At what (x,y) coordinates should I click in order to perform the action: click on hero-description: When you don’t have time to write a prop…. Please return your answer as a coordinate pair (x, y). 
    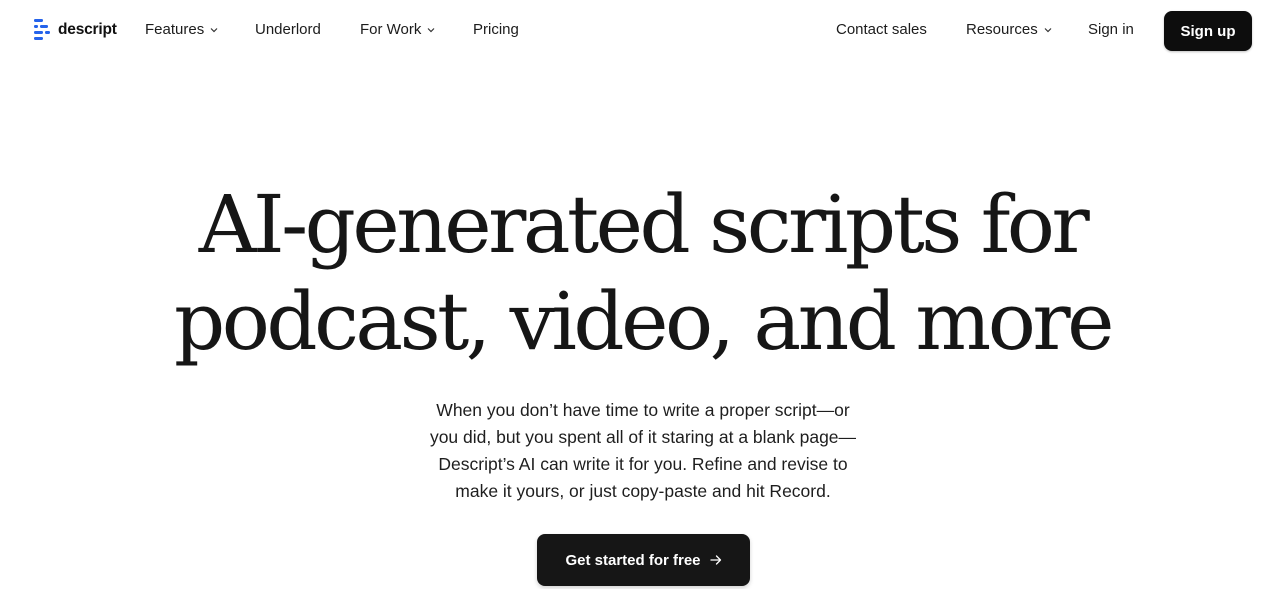
    Looking at the image, I should click on (643, 451).